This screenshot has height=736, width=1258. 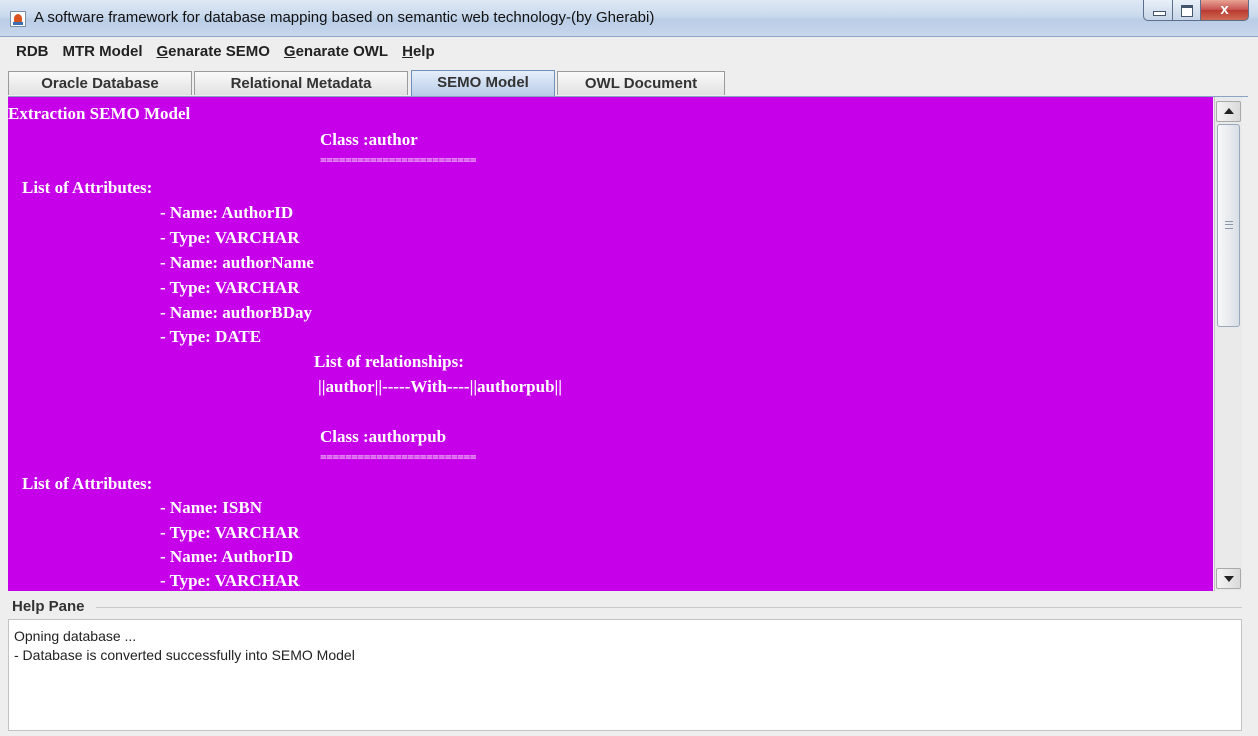 What do you see at coordinates (1228, 111) in the screenshot?
I see `scroll-up-button` at bounding box center [1228, 111].